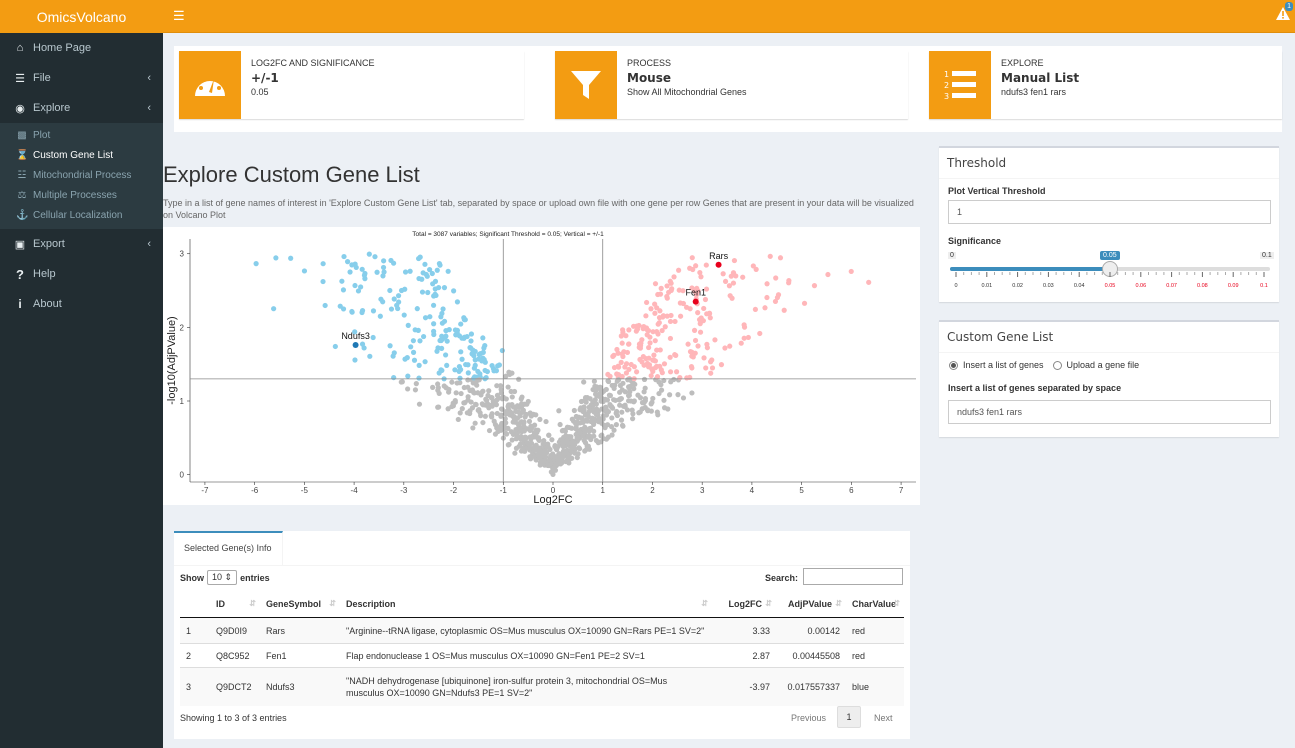 The width and height of the screenshot is (1295, 748). I want to click on slider-tick-label: 0.03, so click(1048, 286).